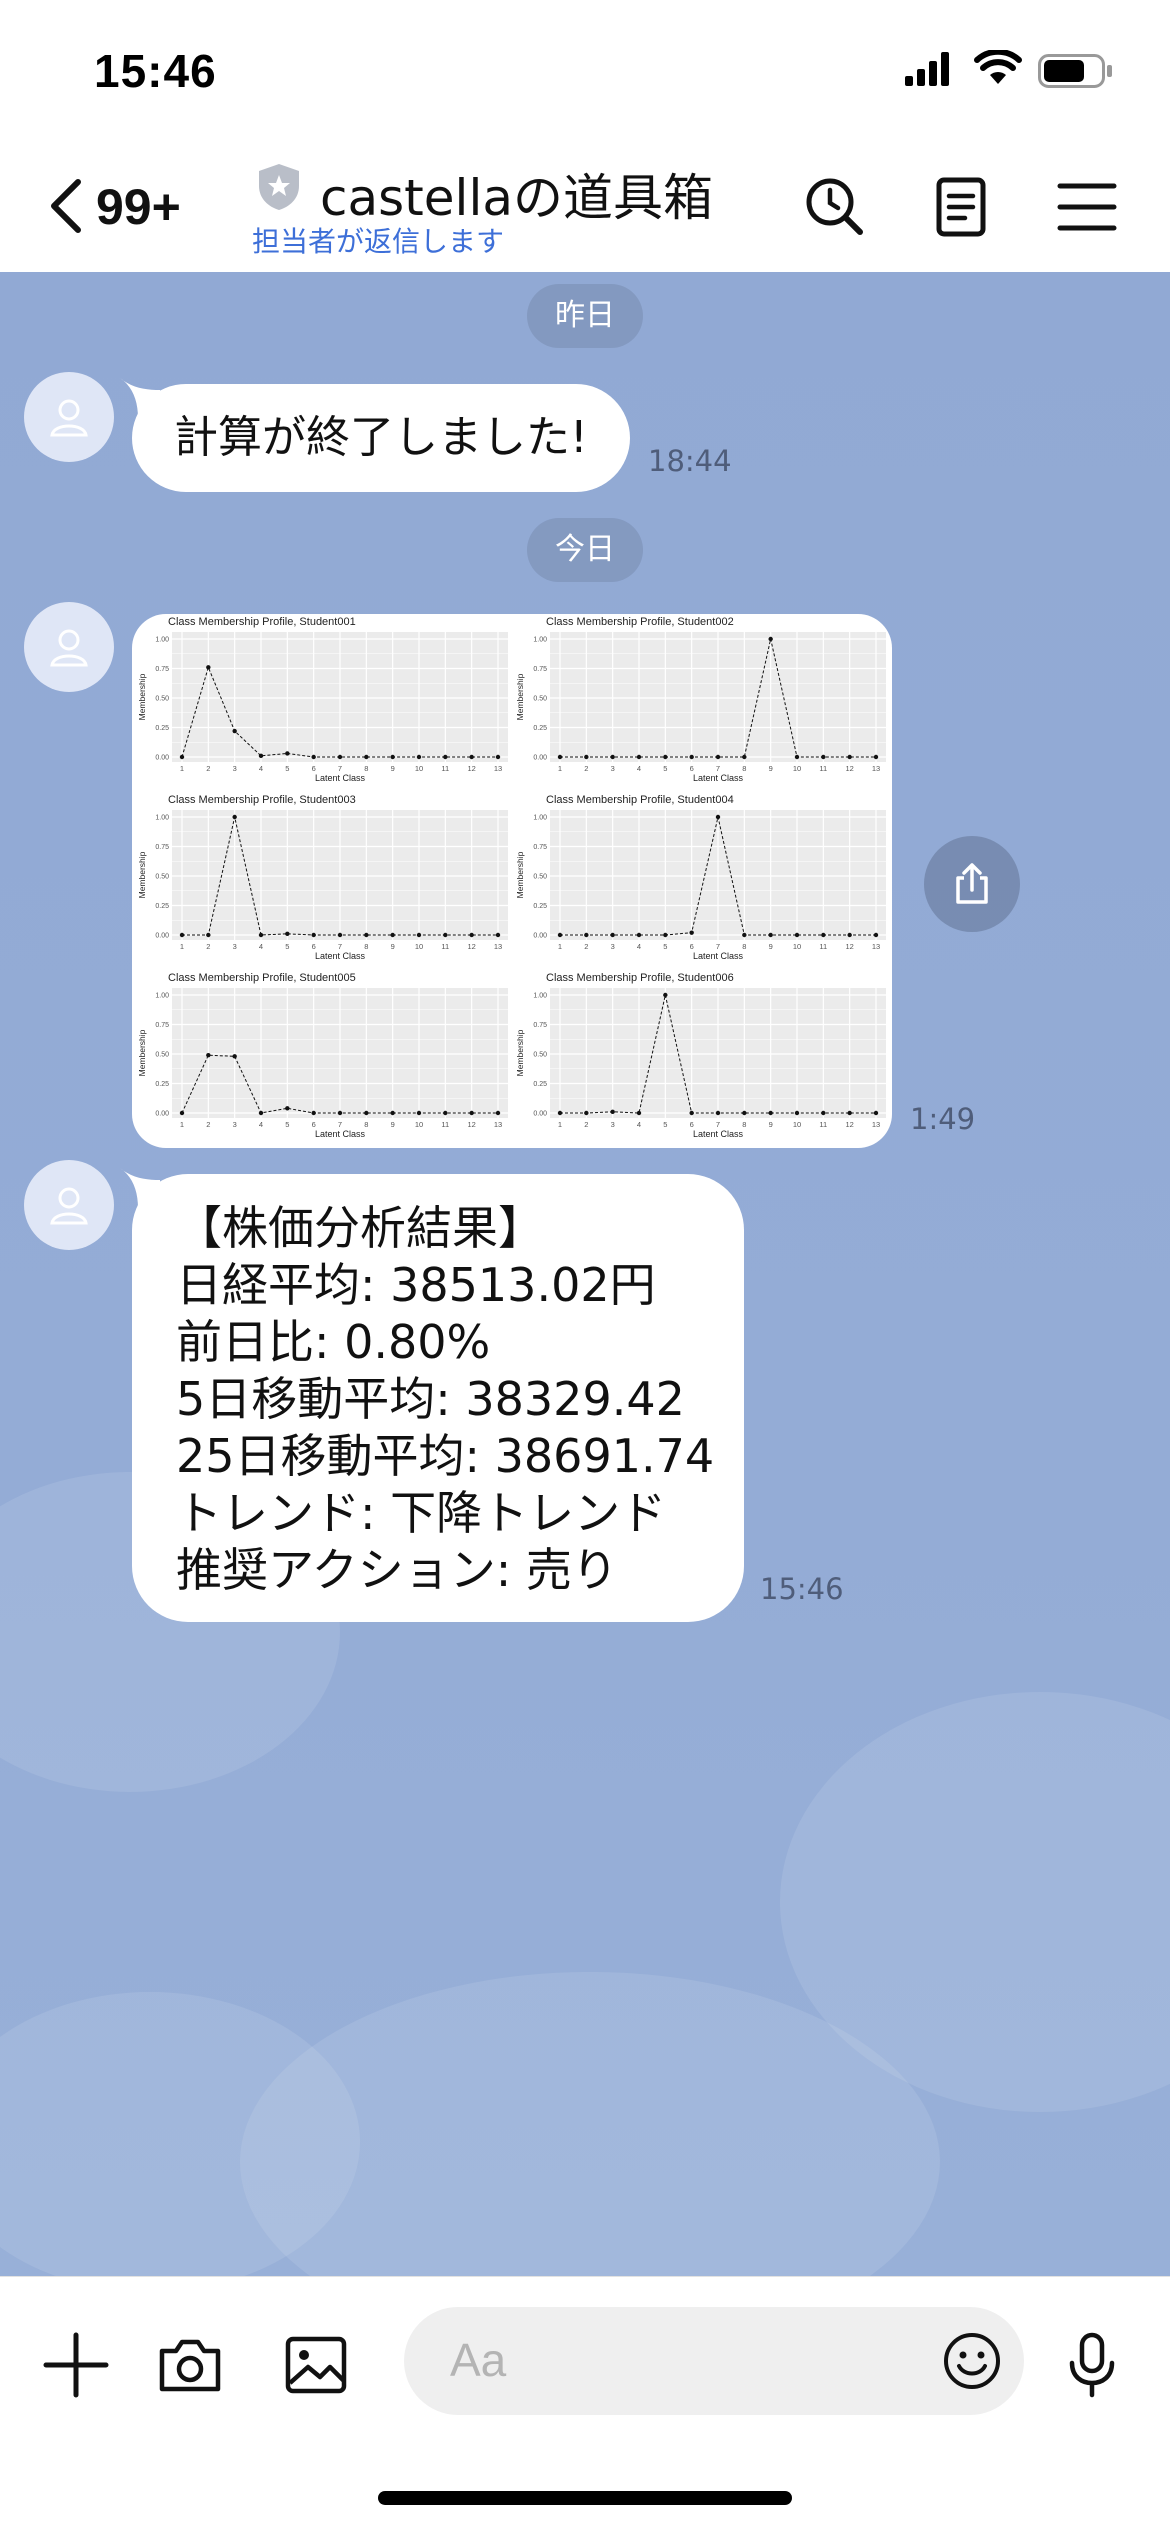 The image size is (1170, 2533). I want to click on message-input-bar: Aa, so click(585, 2404).